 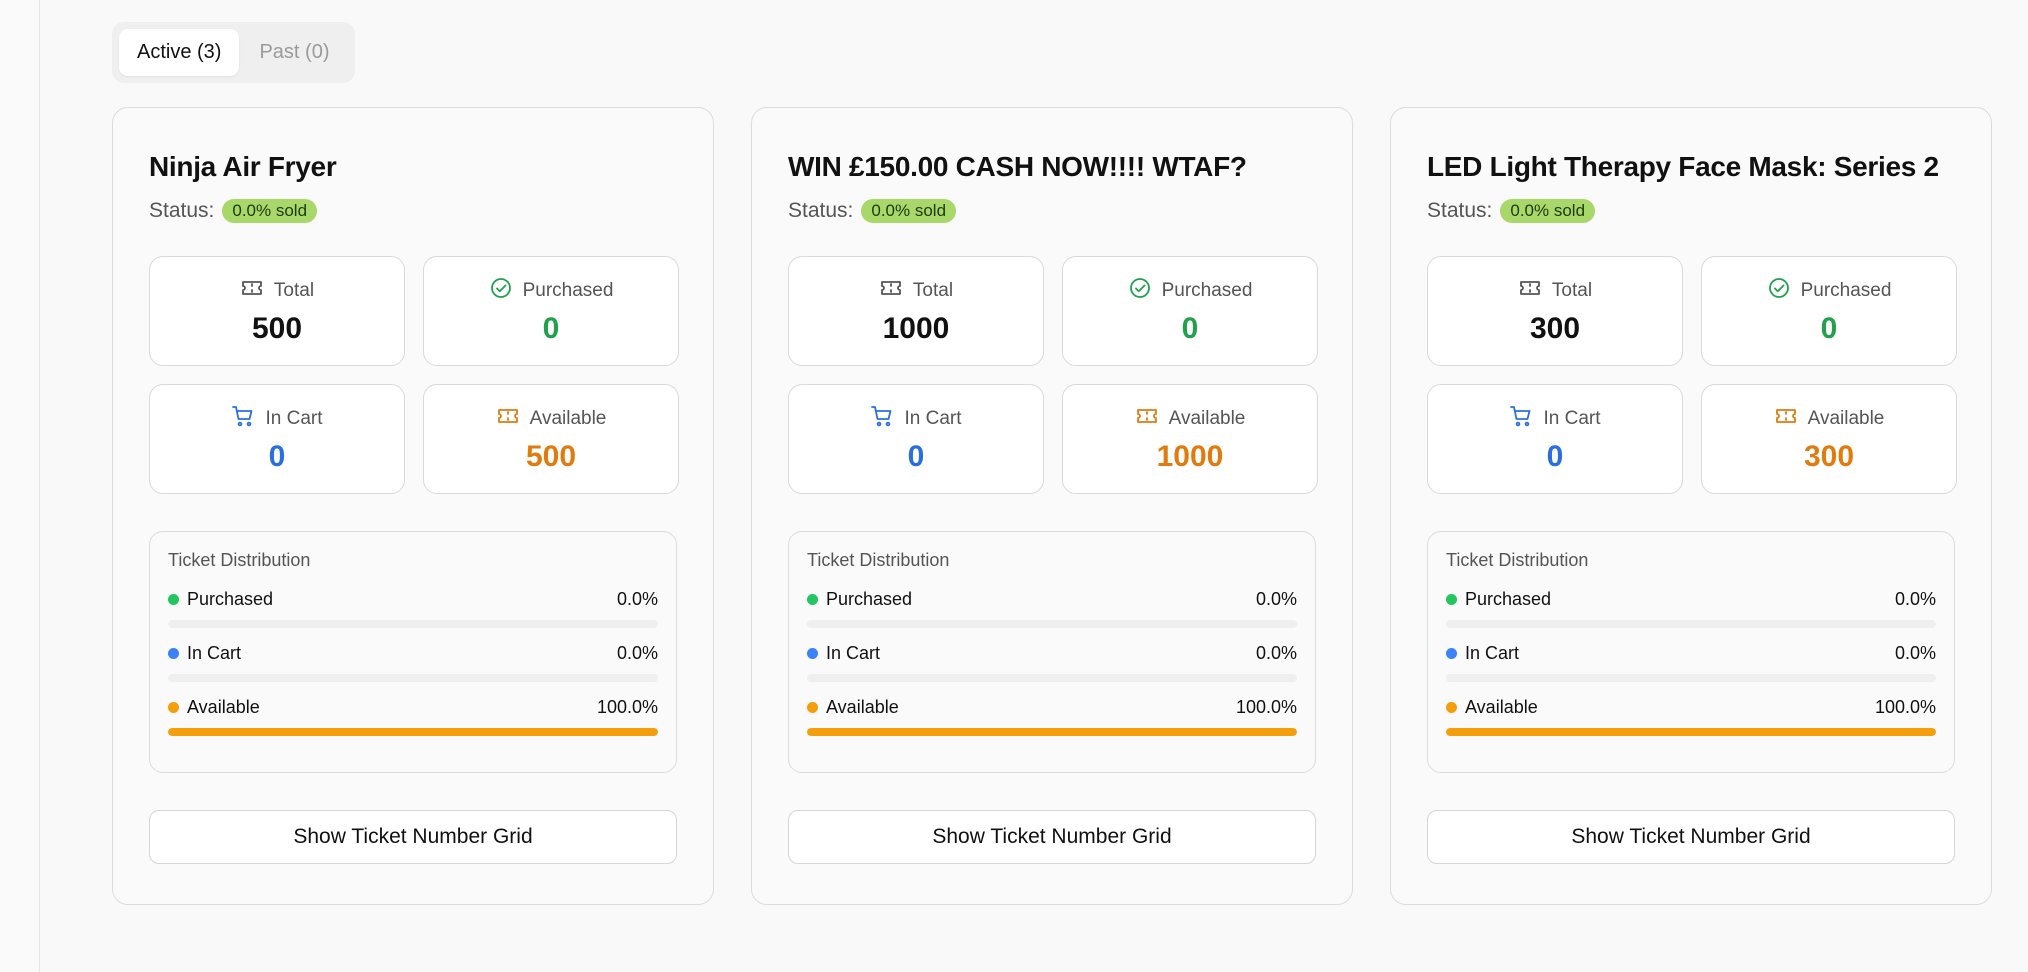 What do you see at coordinates (1555, 311) in the screenshot?
I see `stat-total: Total 300` at bounding box center [1555, 311].